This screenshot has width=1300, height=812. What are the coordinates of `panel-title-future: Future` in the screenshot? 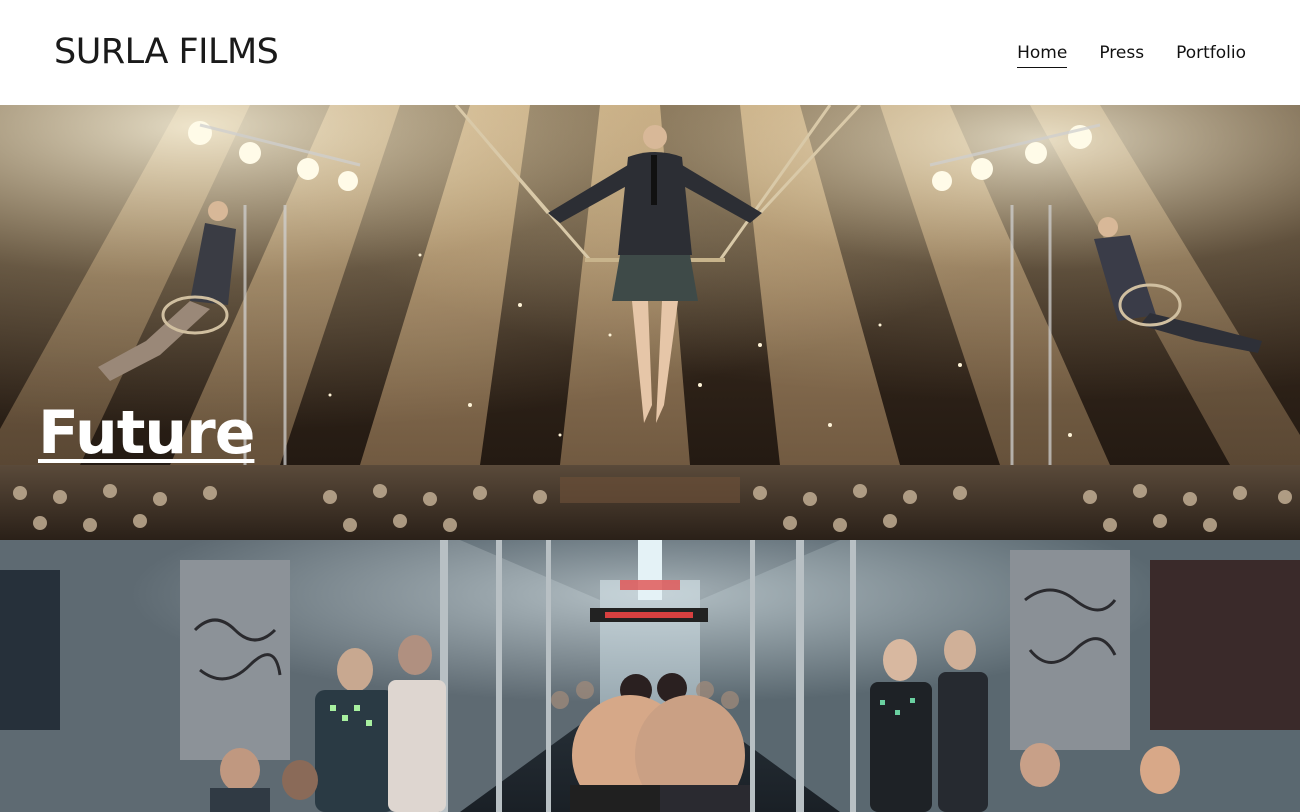 It's located at (146, 433).